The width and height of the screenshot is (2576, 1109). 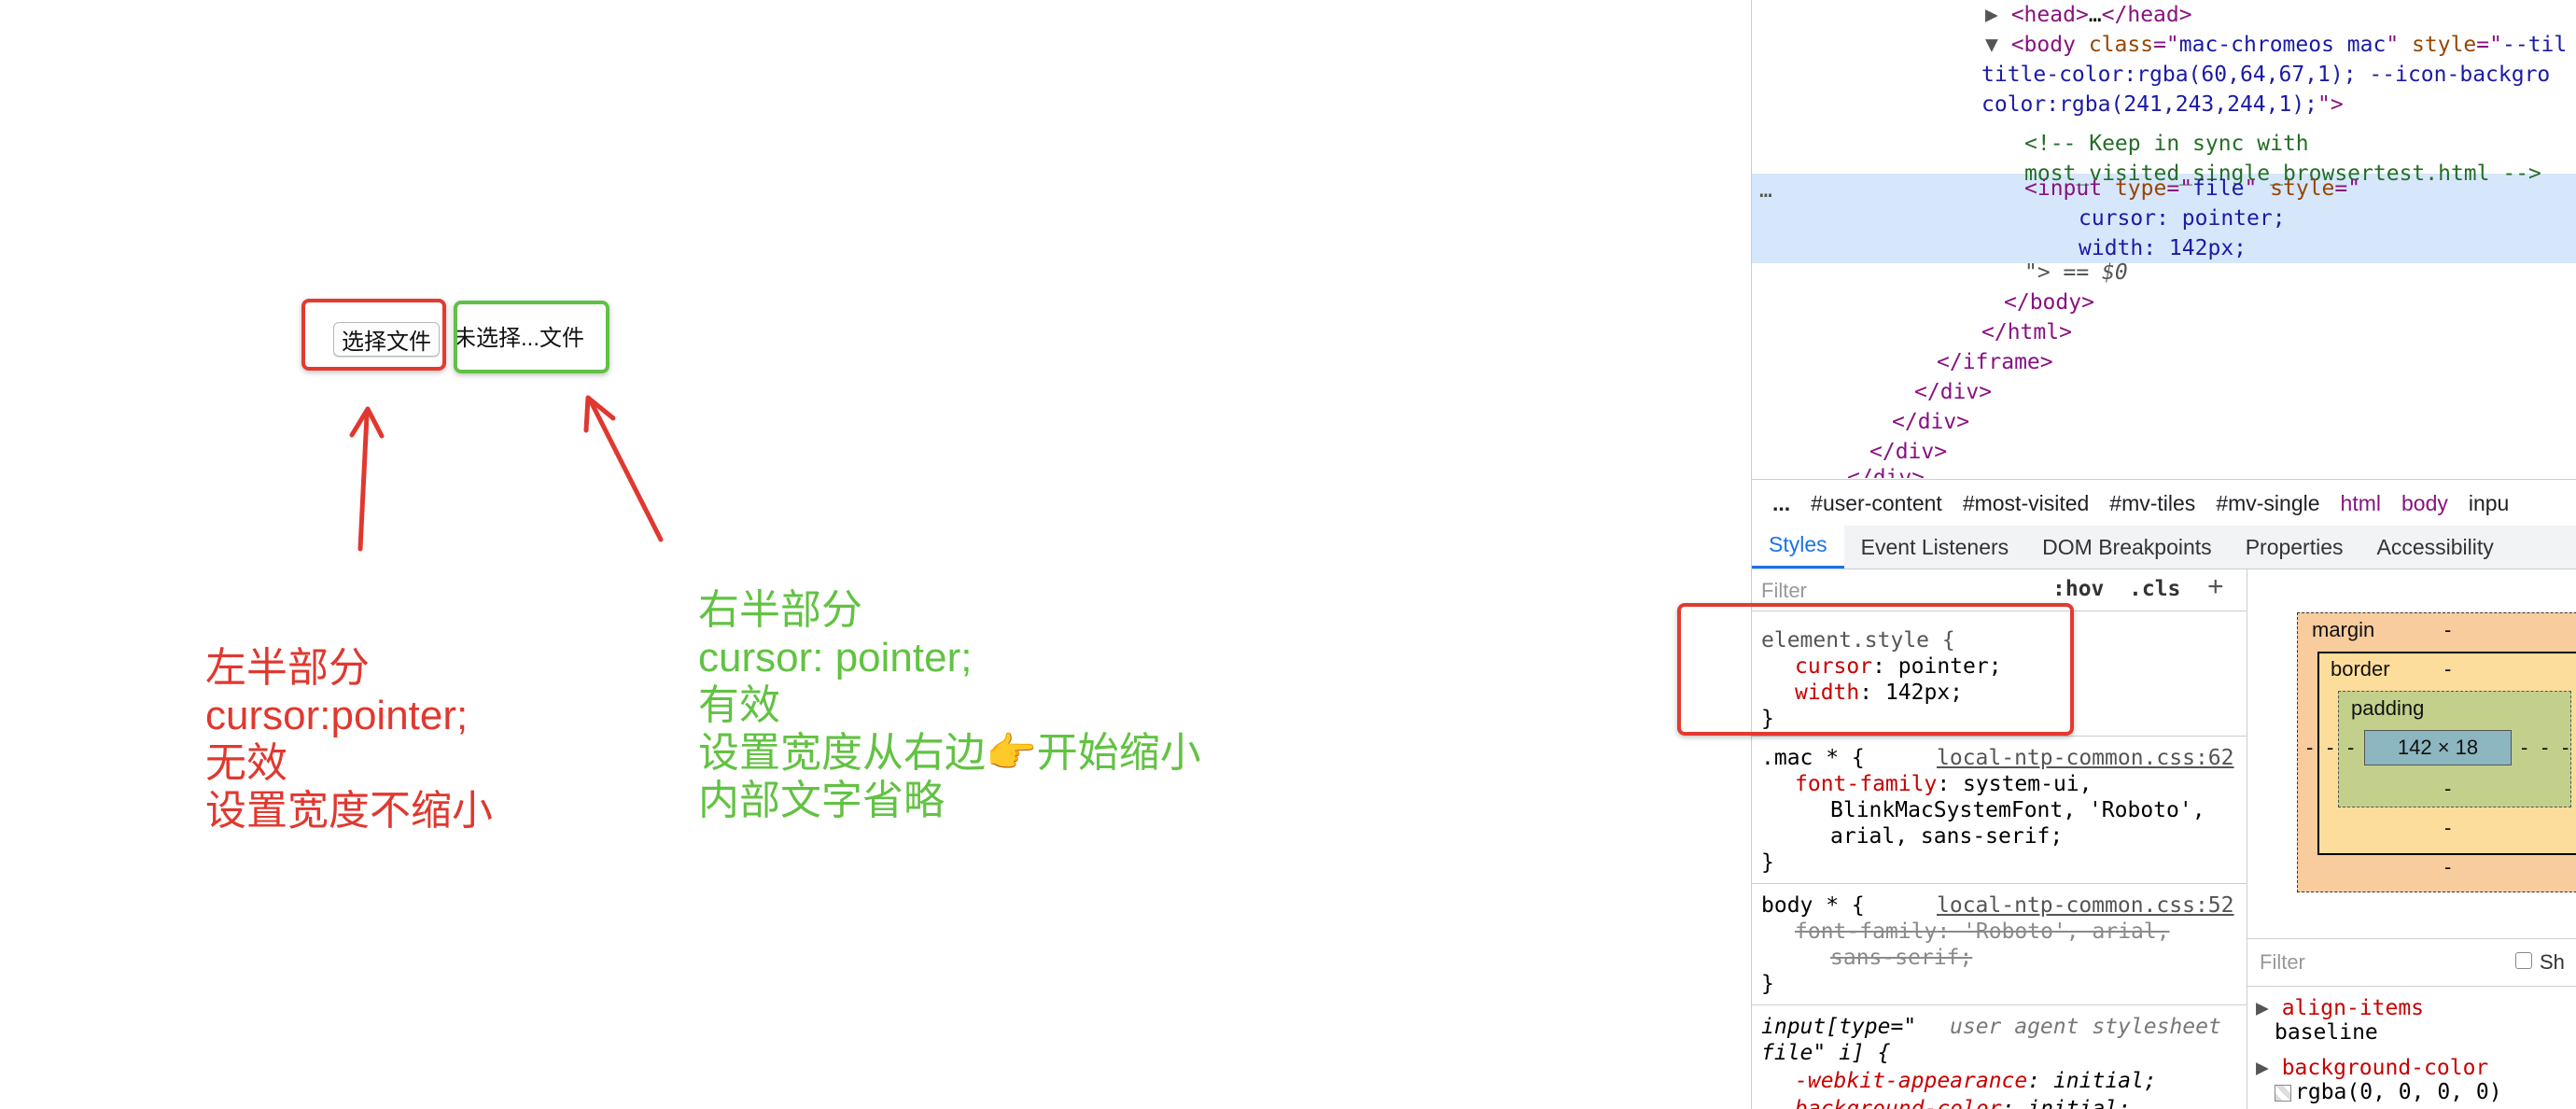 What do you see at coordinates (2121, 45) in the screenshot?
I see `attr-name: class` at bounding box center [2121, 45].